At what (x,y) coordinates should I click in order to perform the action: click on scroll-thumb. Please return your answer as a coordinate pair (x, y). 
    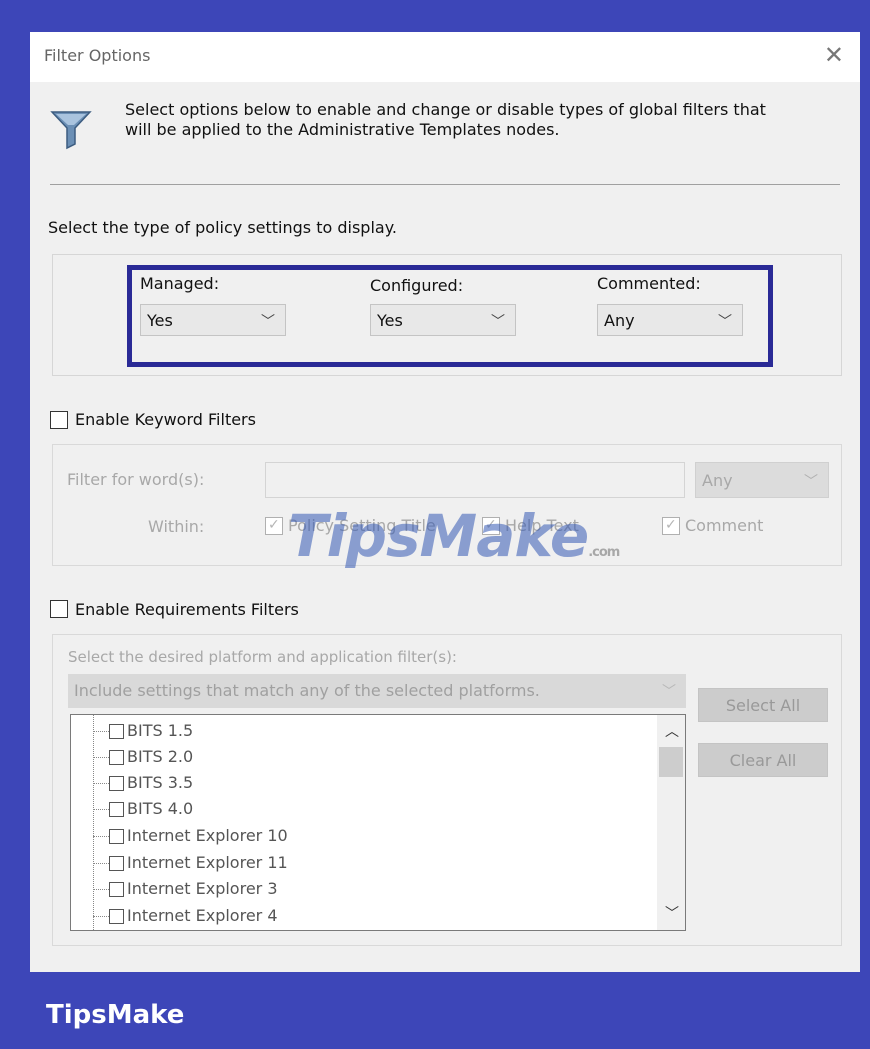
    Looking at the image, I should click on (671, 762).